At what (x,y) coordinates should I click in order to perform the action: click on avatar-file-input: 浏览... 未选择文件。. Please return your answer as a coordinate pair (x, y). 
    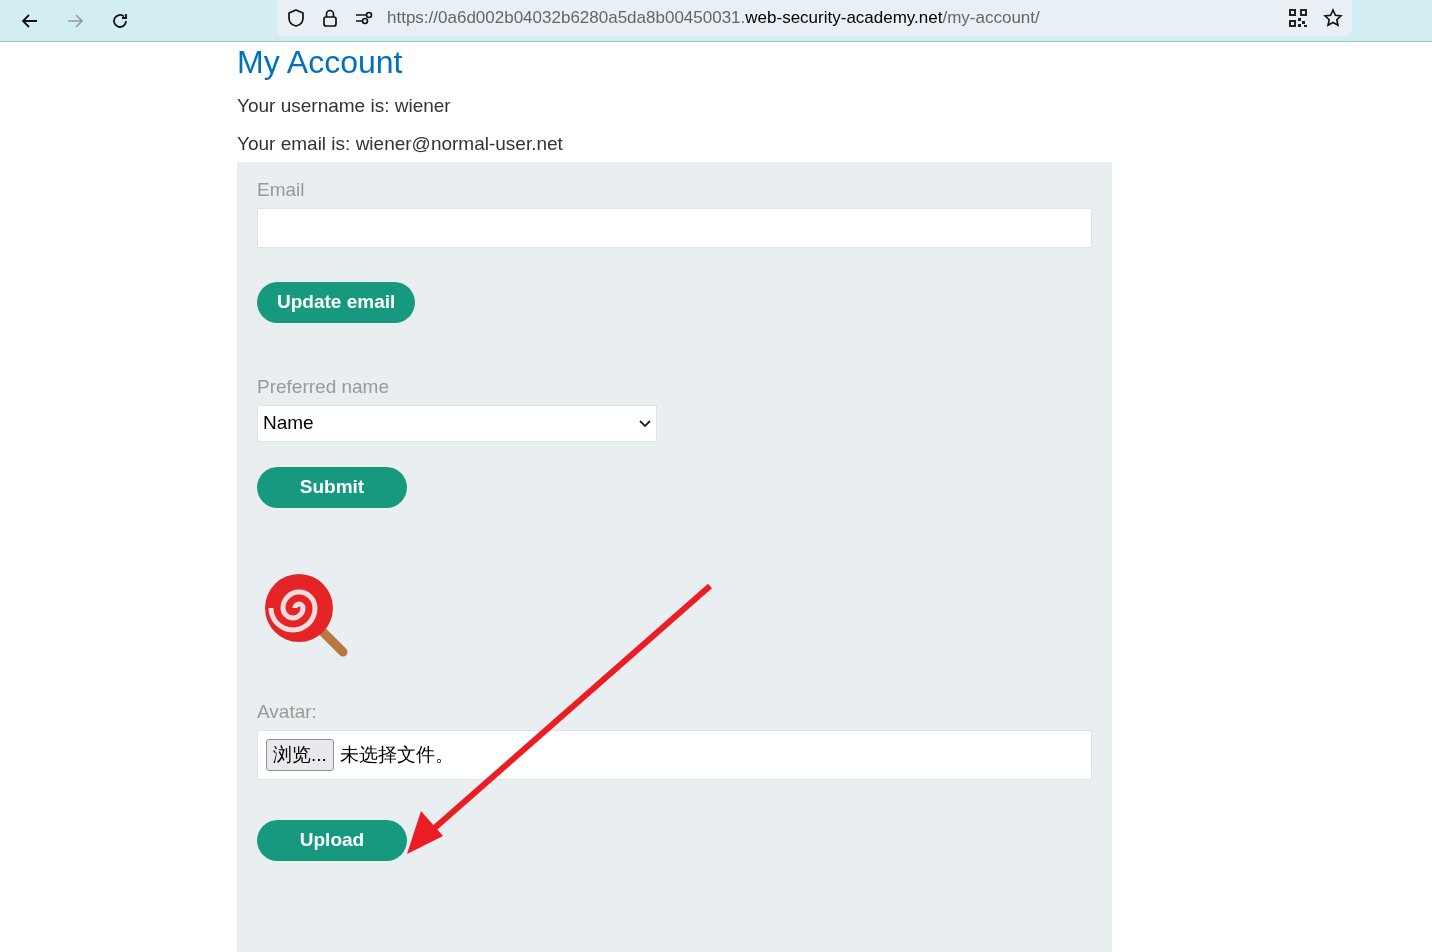
    Looking at the image, I should click on (674, 755).